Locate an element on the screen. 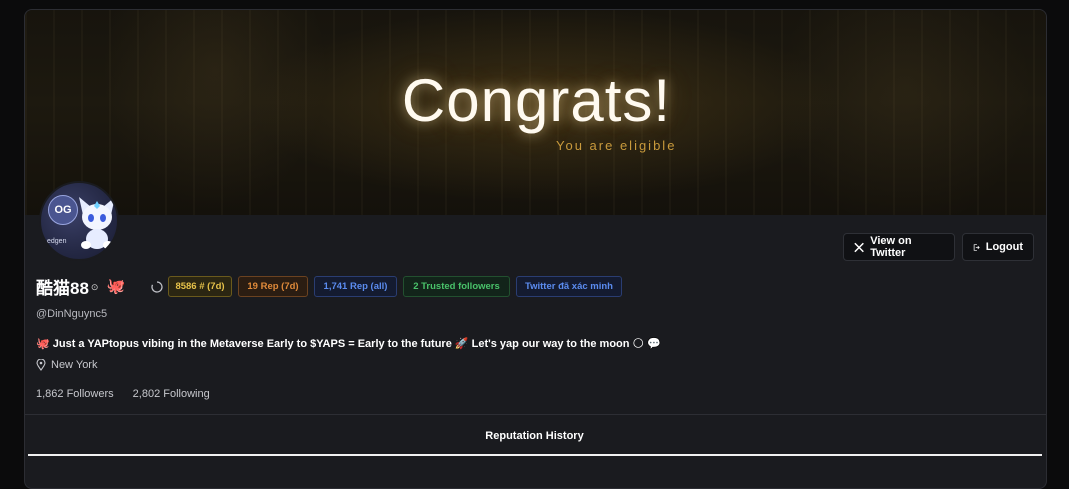  location: New York is located at coordinates (66, 365).